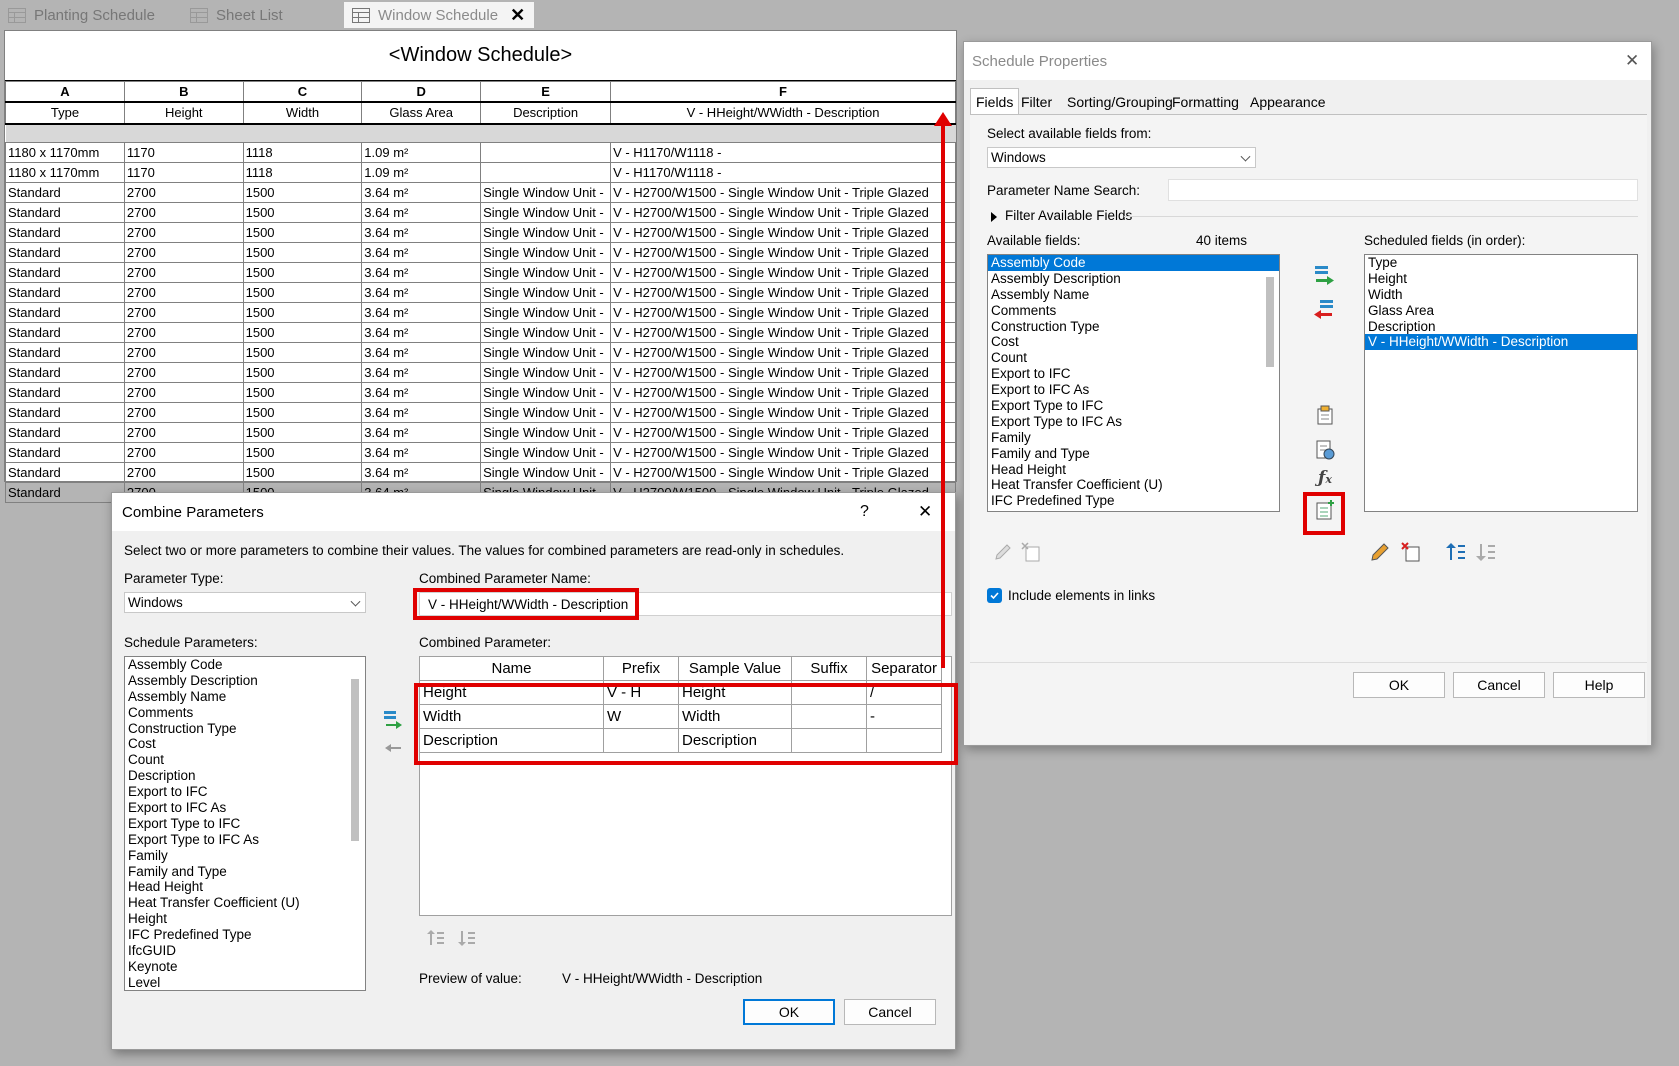 This screenshot has height=1066, width=1679. Describe the element at coordinates (1325, 415) in the screenshot. I see `add-parameter-button` at that location.